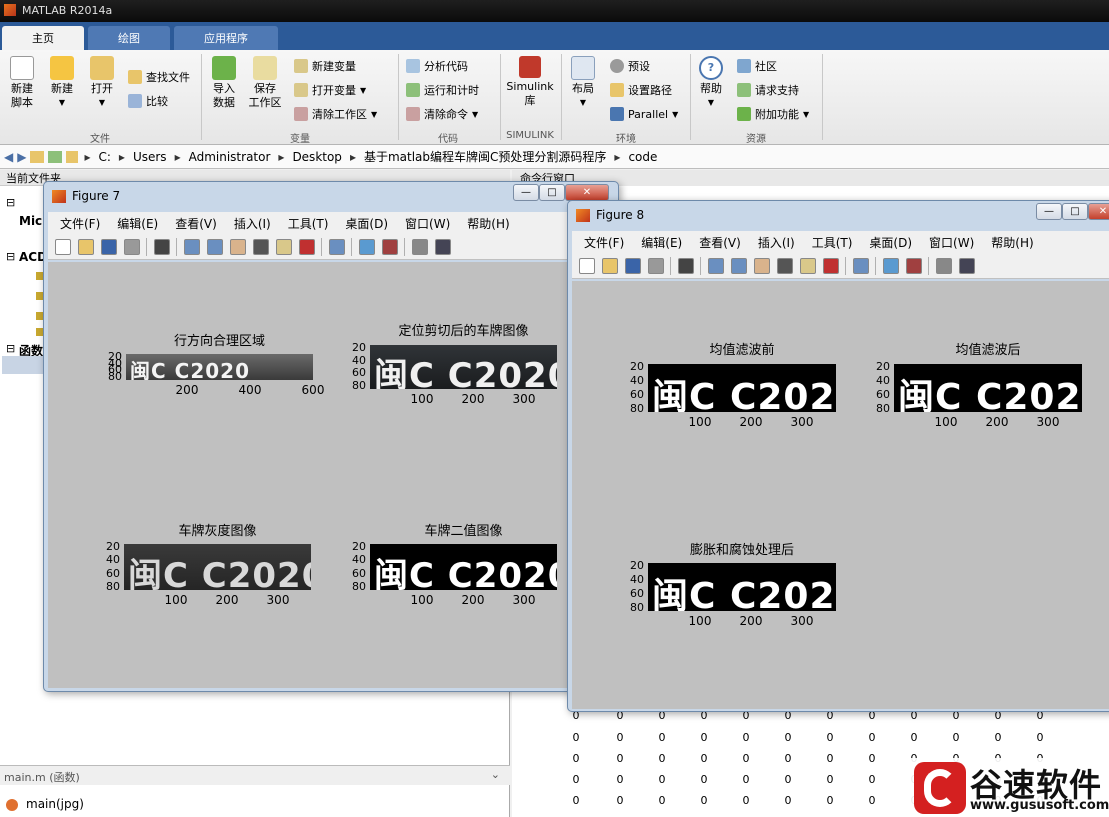 The image size is (1109, 817). What do you see at coordinates (102, 83) in the screenshot?
I see `open-button: 打开 ▼` at bounding box center [102, 83].